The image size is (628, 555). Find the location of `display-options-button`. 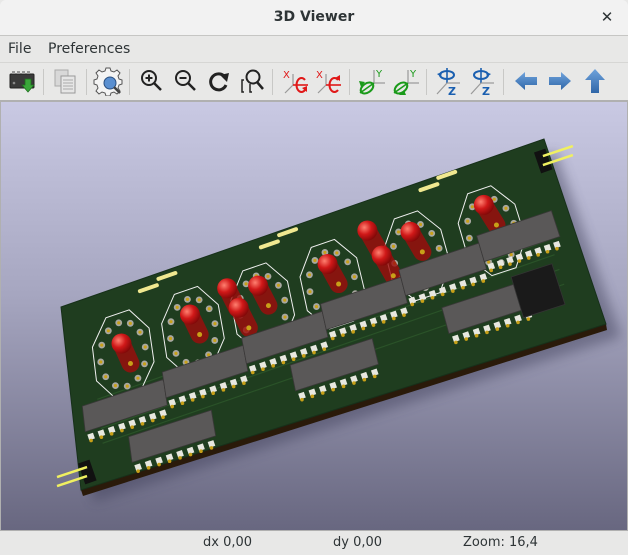

display-options-button is located at coordinates (108, 81).